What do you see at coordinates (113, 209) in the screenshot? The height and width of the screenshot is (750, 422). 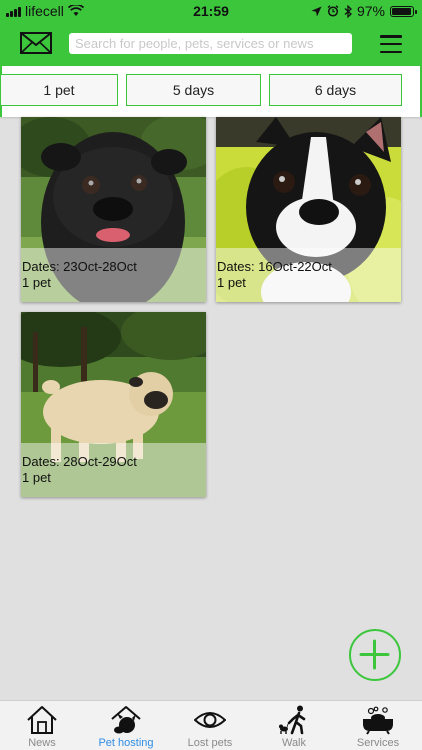 I see `listing-card: Dates: 23Oct-28Oct 1 pet` at bounding box center [113, 209].